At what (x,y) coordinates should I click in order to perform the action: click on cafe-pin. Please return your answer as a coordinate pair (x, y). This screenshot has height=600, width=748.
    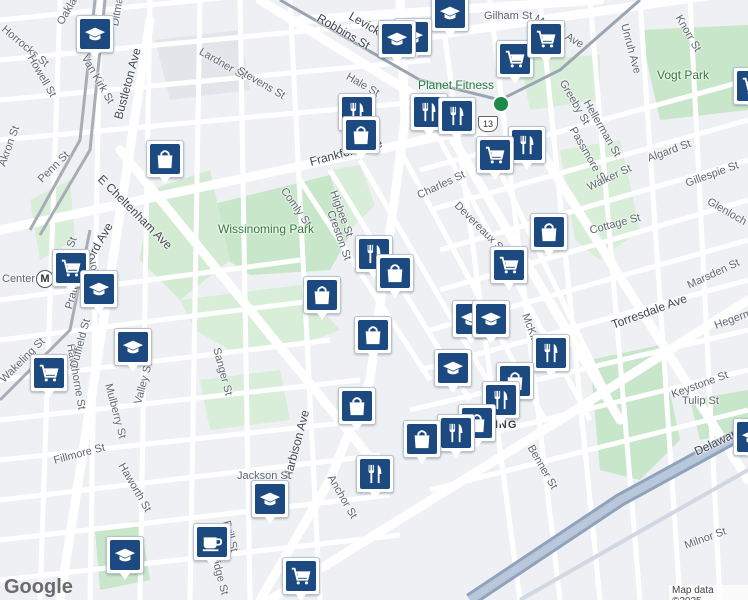
    Looking at the image, I should click on (212, 545).